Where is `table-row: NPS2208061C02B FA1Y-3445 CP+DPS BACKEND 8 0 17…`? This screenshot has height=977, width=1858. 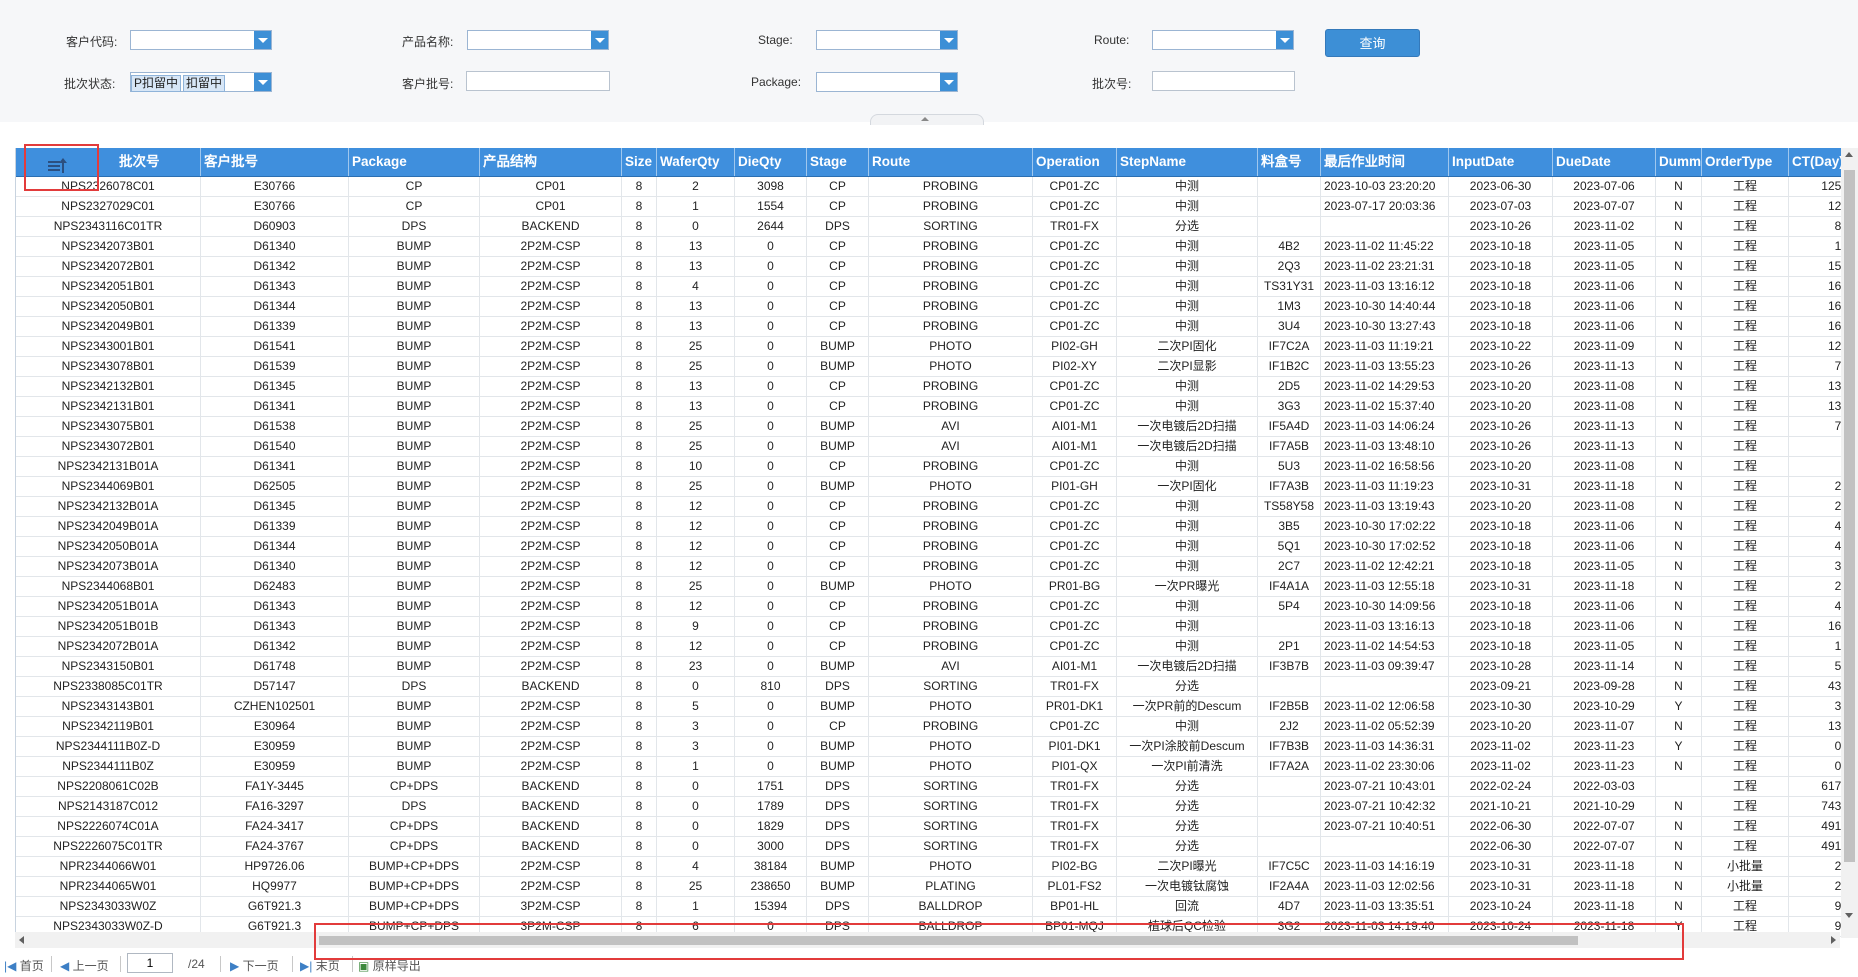
table-row: NPS2208061C02B FA1Y-3445 CP+DPS BACKEND 8 0 17… is located at coordinates (928, 787).